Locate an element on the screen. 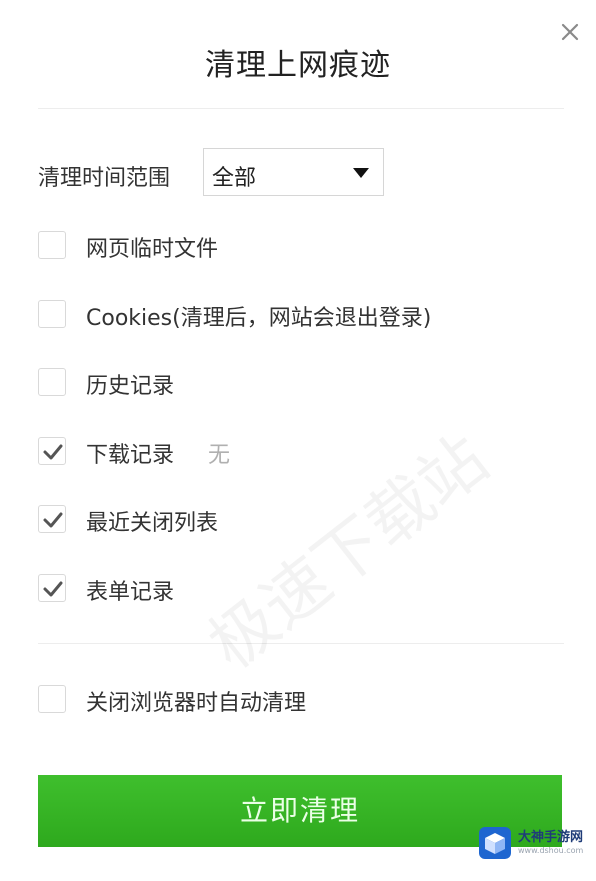  close-icon is located at coordinates (570, 32).